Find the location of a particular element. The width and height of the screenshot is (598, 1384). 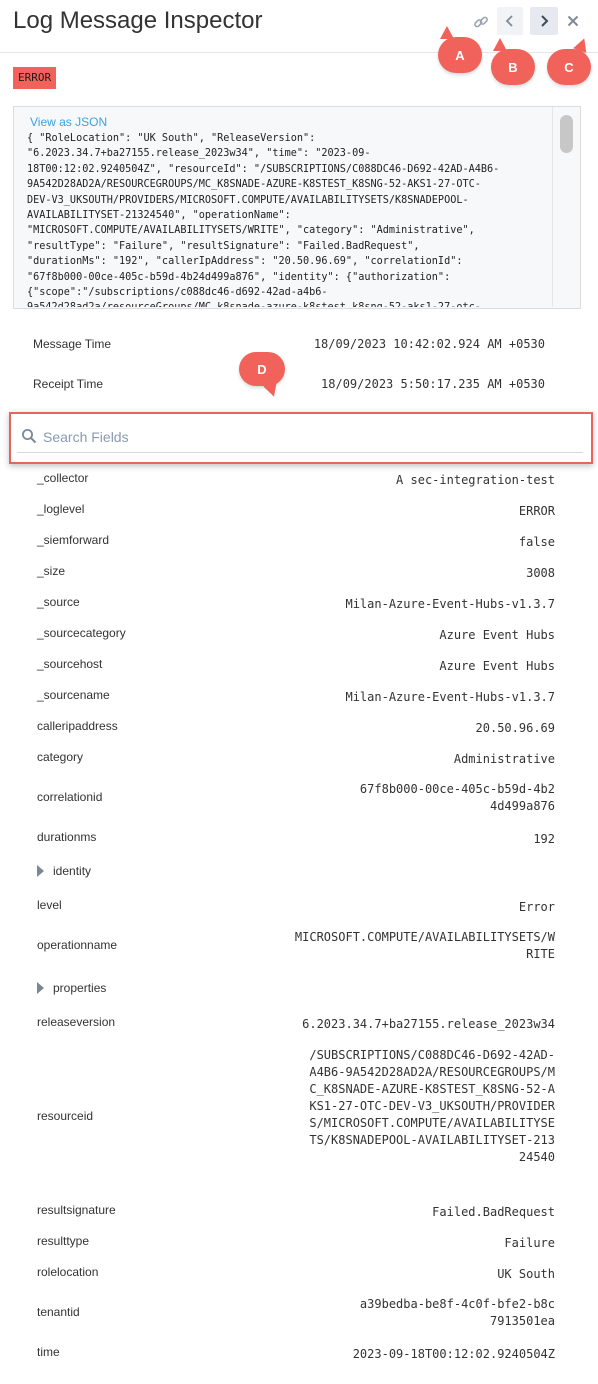

search-field is located at coordinates (300, 438).